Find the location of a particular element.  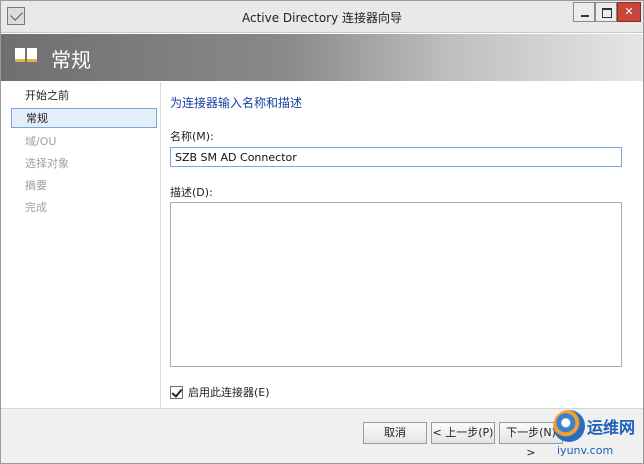

step-item-general: 常规 is located at coordinates (84, 118).